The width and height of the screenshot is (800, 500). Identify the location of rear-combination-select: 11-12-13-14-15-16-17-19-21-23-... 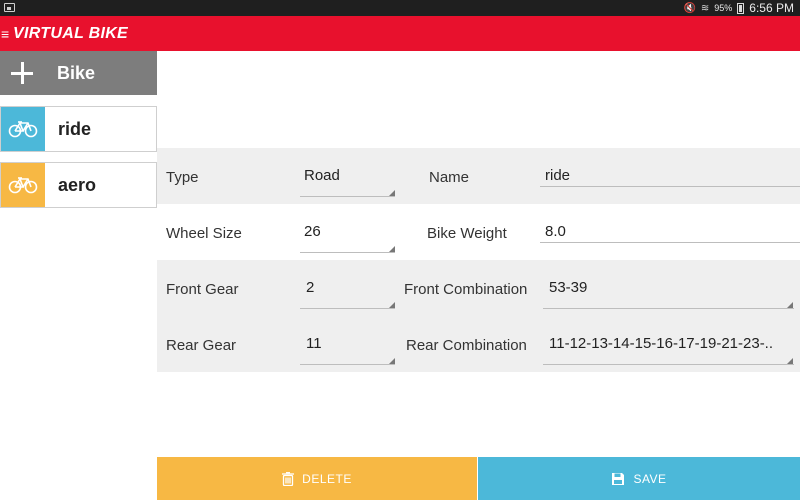
(669, 344).